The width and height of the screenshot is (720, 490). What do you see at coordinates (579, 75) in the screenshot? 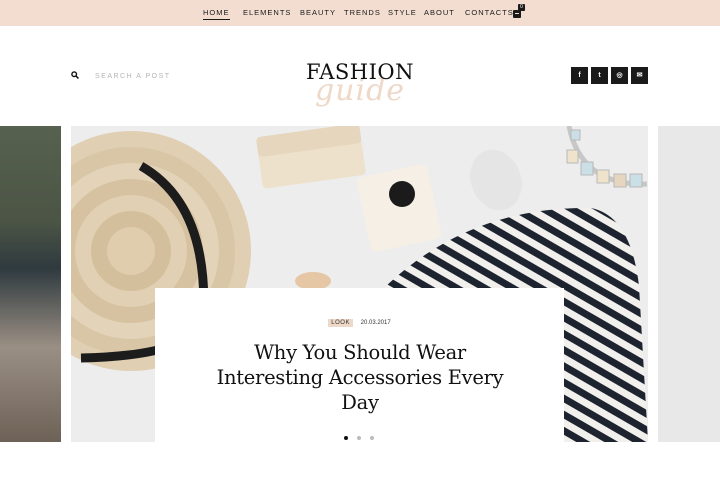
I see `facebook-icon: f` at bounding box center [579, 75].